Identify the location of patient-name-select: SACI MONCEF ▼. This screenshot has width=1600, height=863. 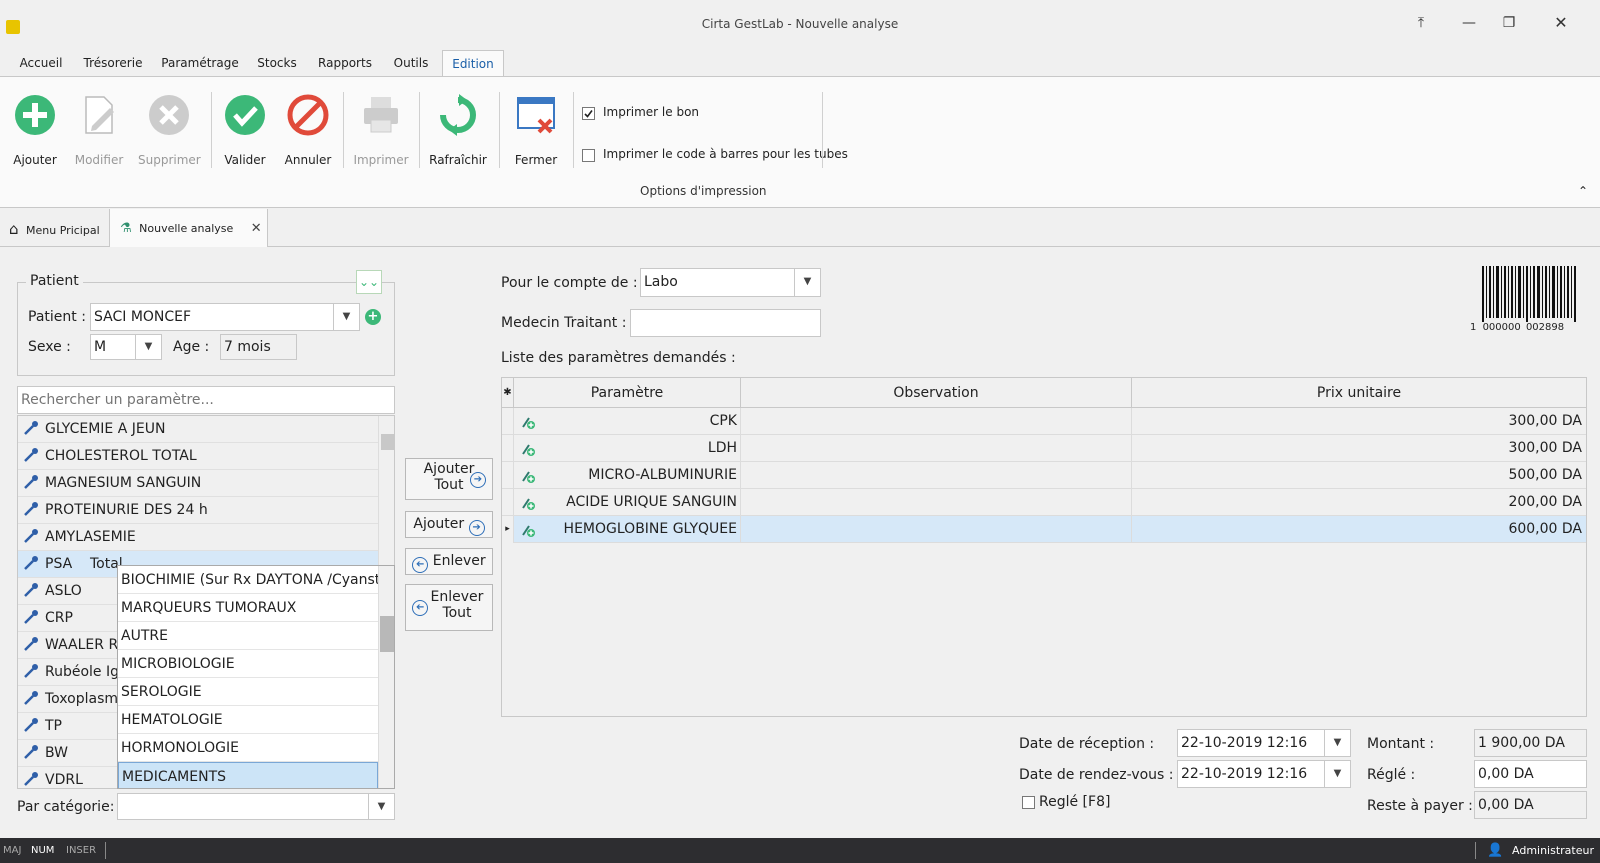
(225, 317).